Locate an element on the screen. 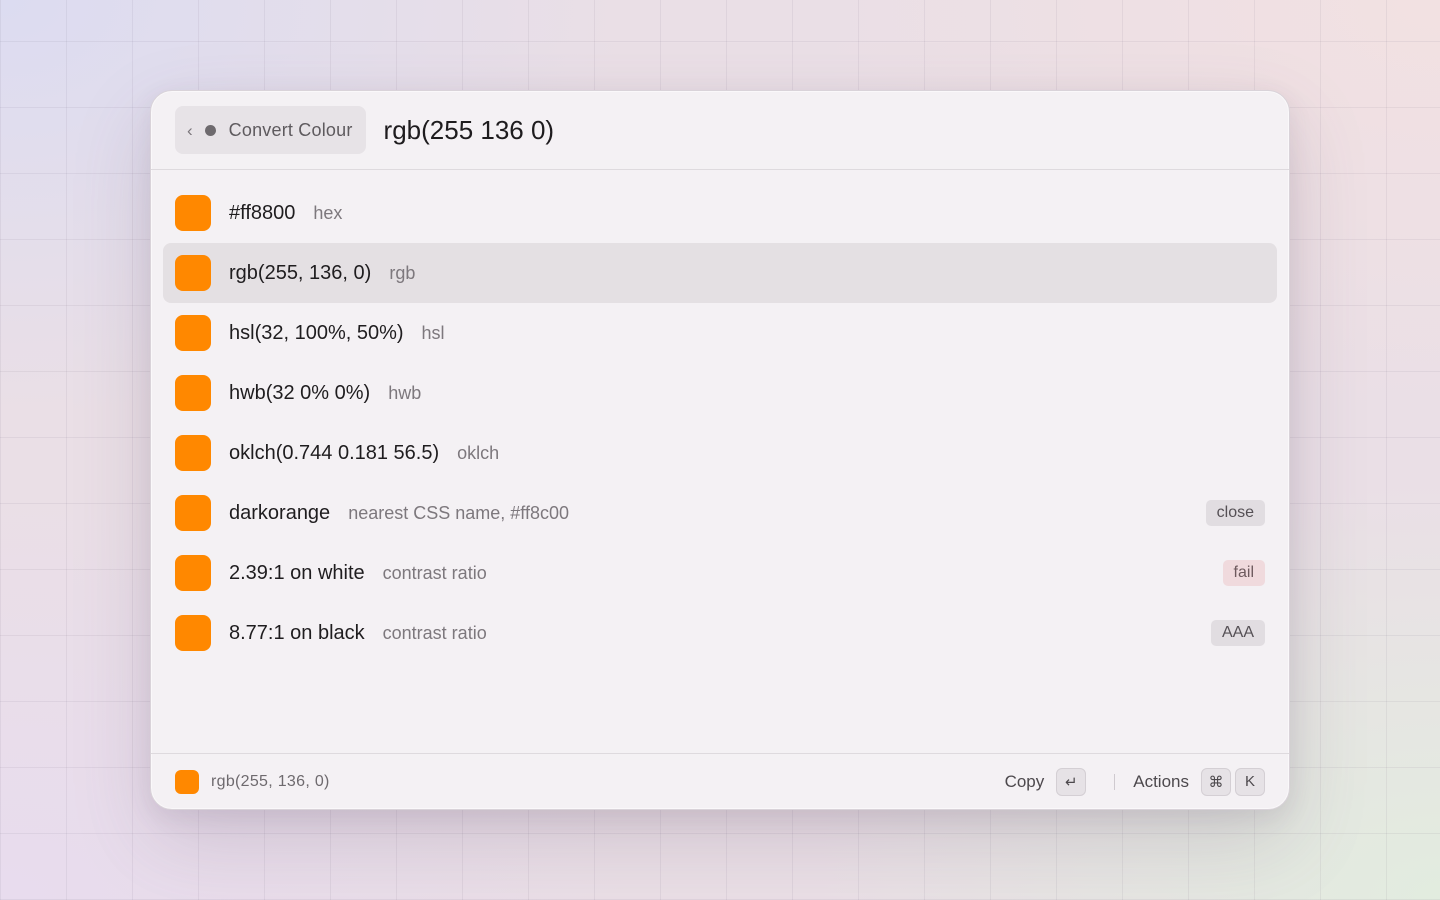 The image size is (1440, 900). footer-divider is located at coordinates (1115, 781).